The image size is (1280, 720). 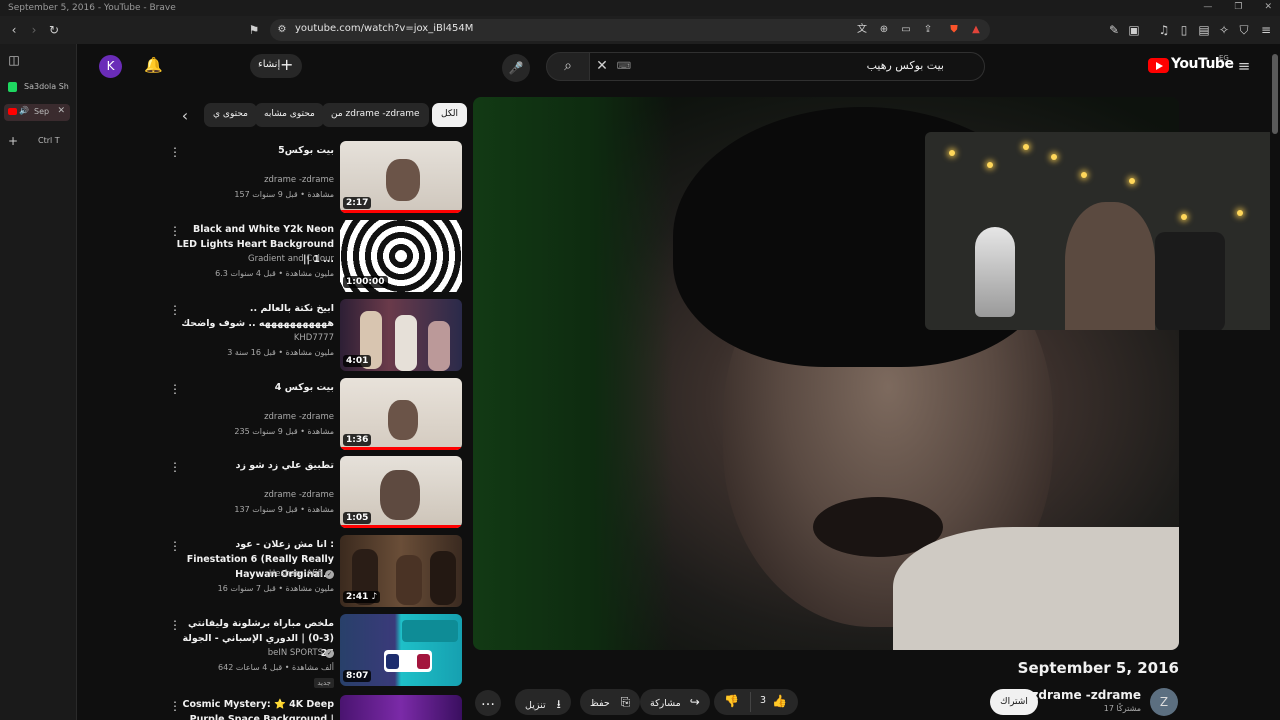 What do you see at coordinates (1164, 30) in the screenshot?
I see `media-icon: ♫` at bounding box center [1164, 30].